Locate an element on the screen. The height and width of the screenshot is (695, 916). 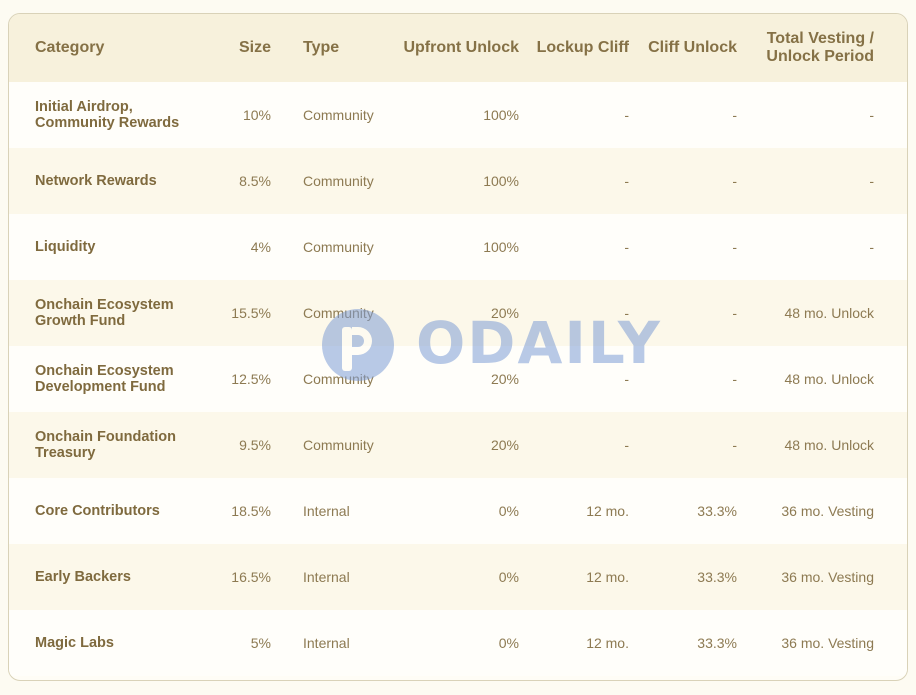
header-size: Size is located at coordinates (254, 47).